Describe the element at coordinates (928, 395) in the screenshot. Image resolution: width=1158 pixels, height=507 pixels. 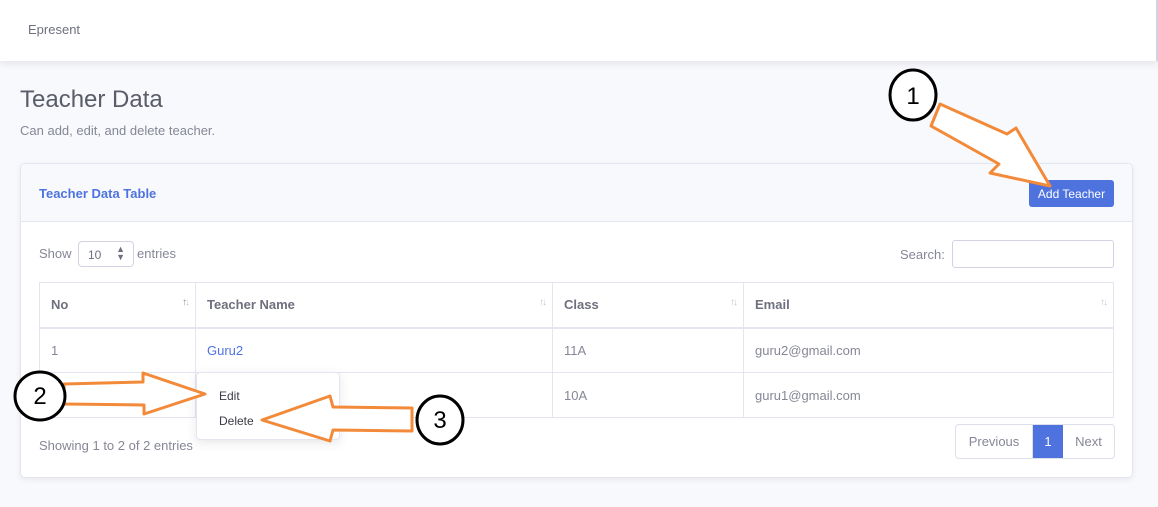
I see `cell-email: guru1@gmail.com` at that location.